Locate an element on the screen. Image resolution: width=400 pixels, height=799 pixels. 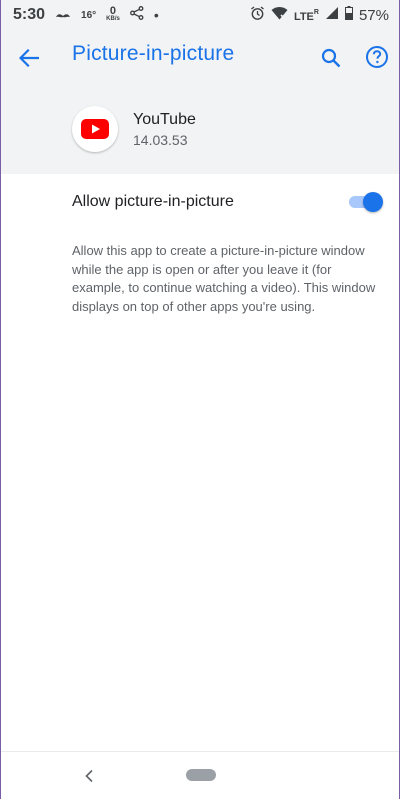
search-button is located at coordinates (331, 58).